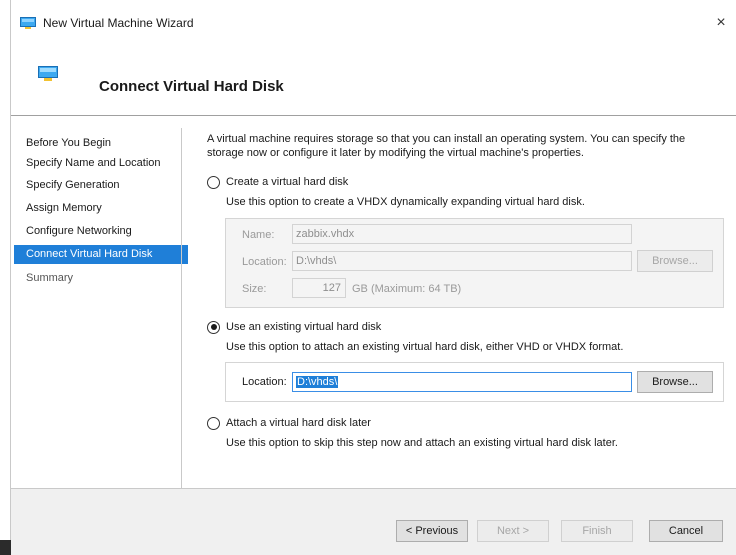  Describe the element at coordinates (264, 382) in the screenshot. I see `existing-location-field-label: Location:` at that location.